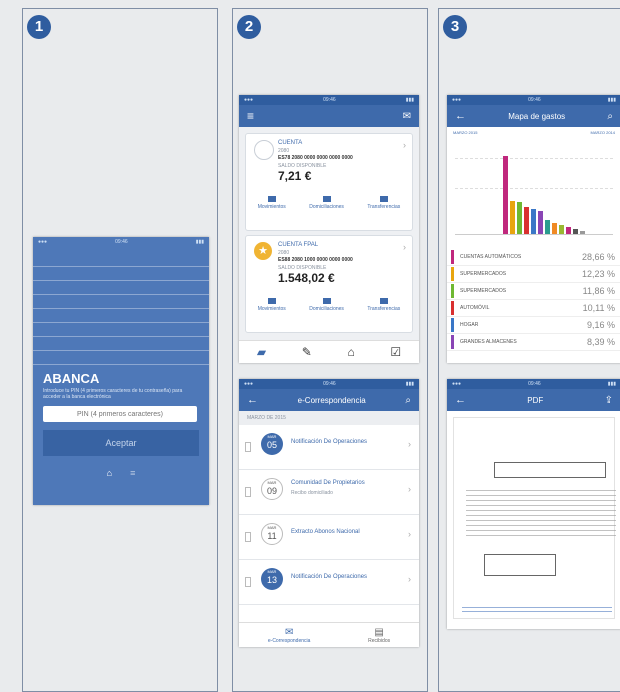 The height and width of the screenshot is (692, 620). I want to click on list-item: MAR 11 Extracto Abonos Nacional ›, so click(329, 537).